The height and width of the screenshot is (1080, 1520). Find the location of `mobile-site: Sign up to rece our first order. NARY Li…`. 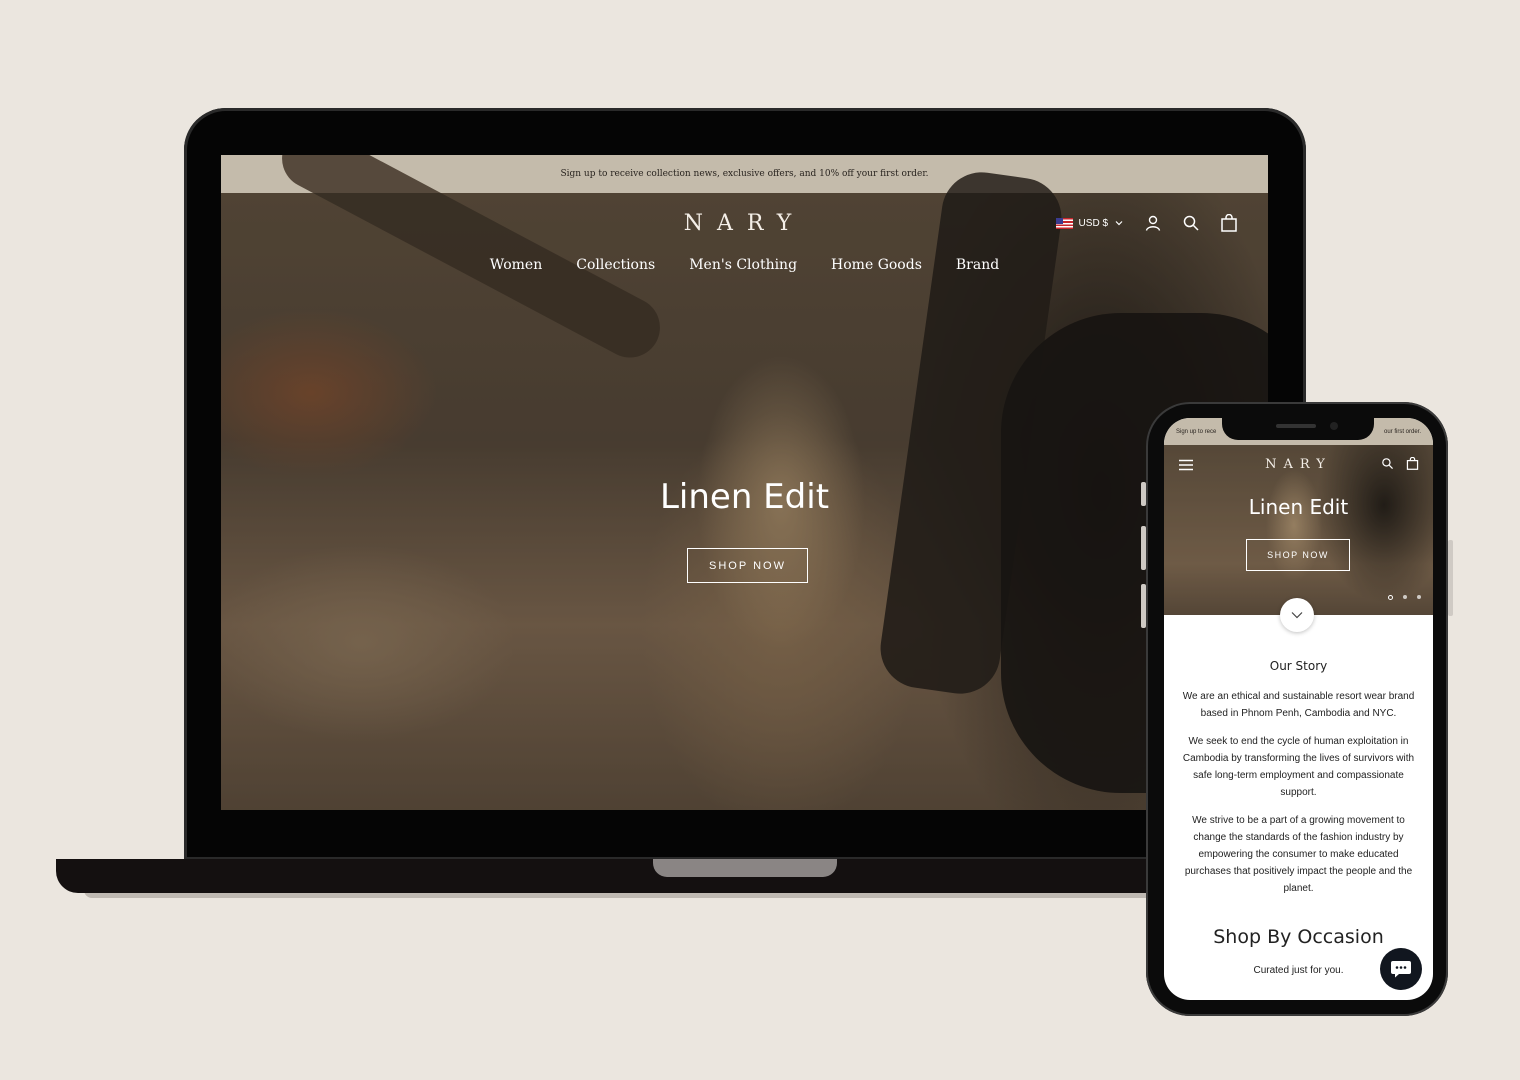

mobile-site: Sign up to rece our first order. NARY Li… is located at coordinates (1298, 709).